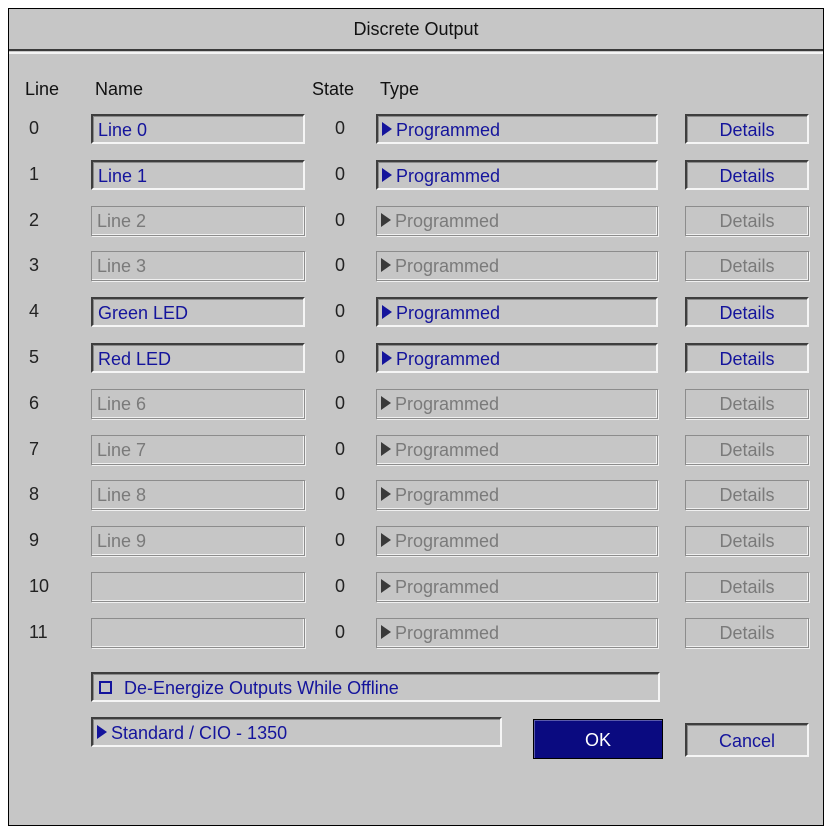 This screenshot has width=834, height=835. Describe the element at coordinates (333, 89) in the screenshot. I see `header-state: State` at that location.